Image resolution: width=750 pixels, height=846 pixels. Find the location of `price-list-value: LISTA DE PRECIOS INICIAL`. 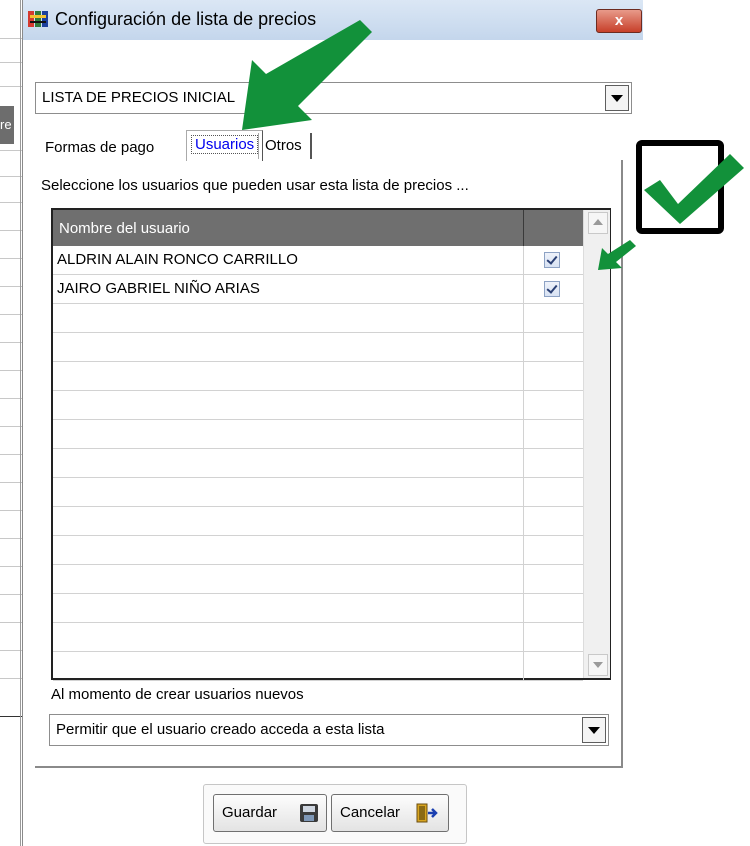

price-list-value: LISTA DE PRECIOS INICIAL is located at coordinates (139, 97).